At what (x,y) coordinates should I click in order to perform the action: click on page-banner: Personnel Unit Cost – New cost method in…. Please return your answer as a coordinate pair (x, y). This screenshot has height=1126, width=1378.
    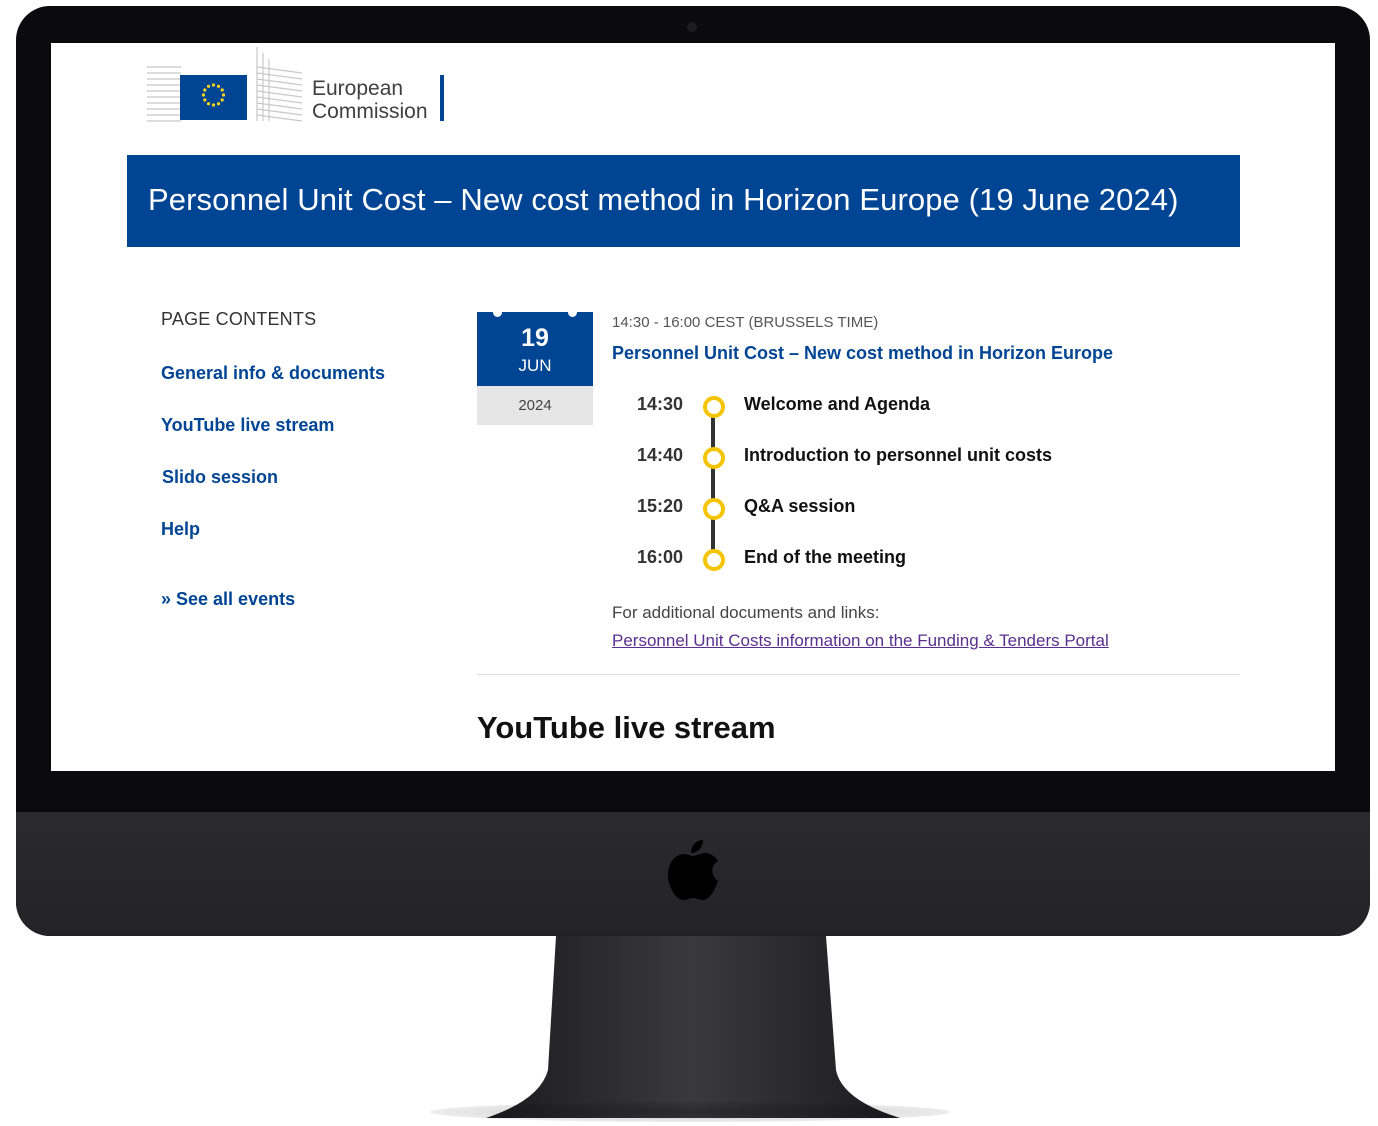
    Looking at the image, I should click on (683, 201).